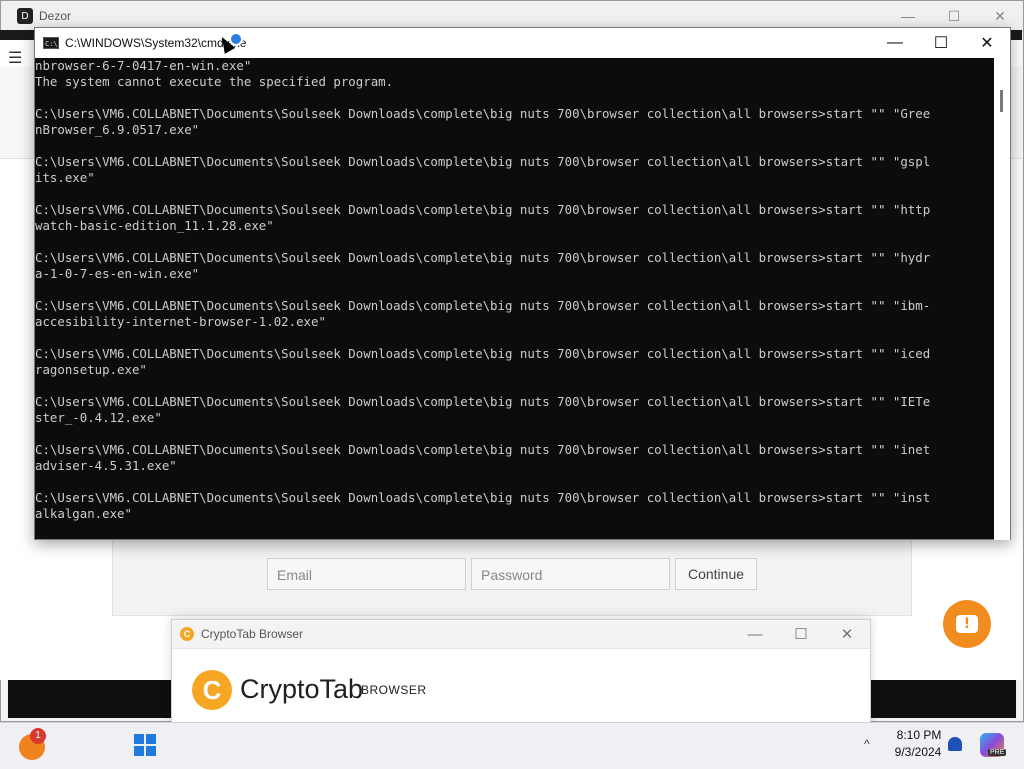  Describe the element at coordinates (106, 465) in the screenshot. I see `console-line: adviser-4.5.31.exe"` at that location.